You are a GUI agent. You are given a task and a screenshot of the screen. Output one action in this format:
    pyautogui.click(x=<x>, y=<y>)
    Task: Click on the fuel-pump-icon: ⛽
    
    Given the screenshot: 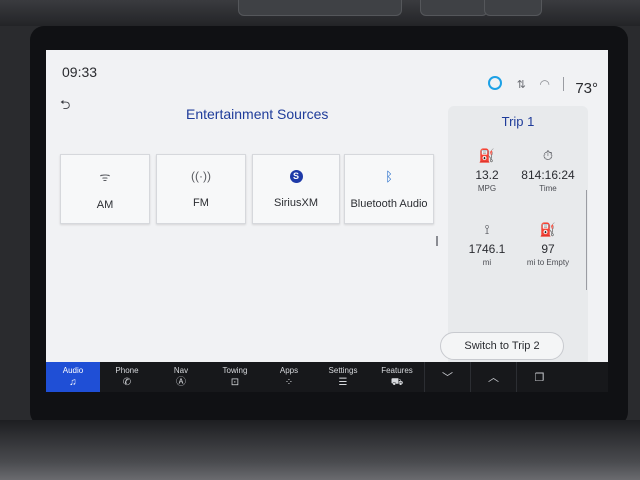 What is the action you would take?
    pyautogui.click(x=548, y=229)
    